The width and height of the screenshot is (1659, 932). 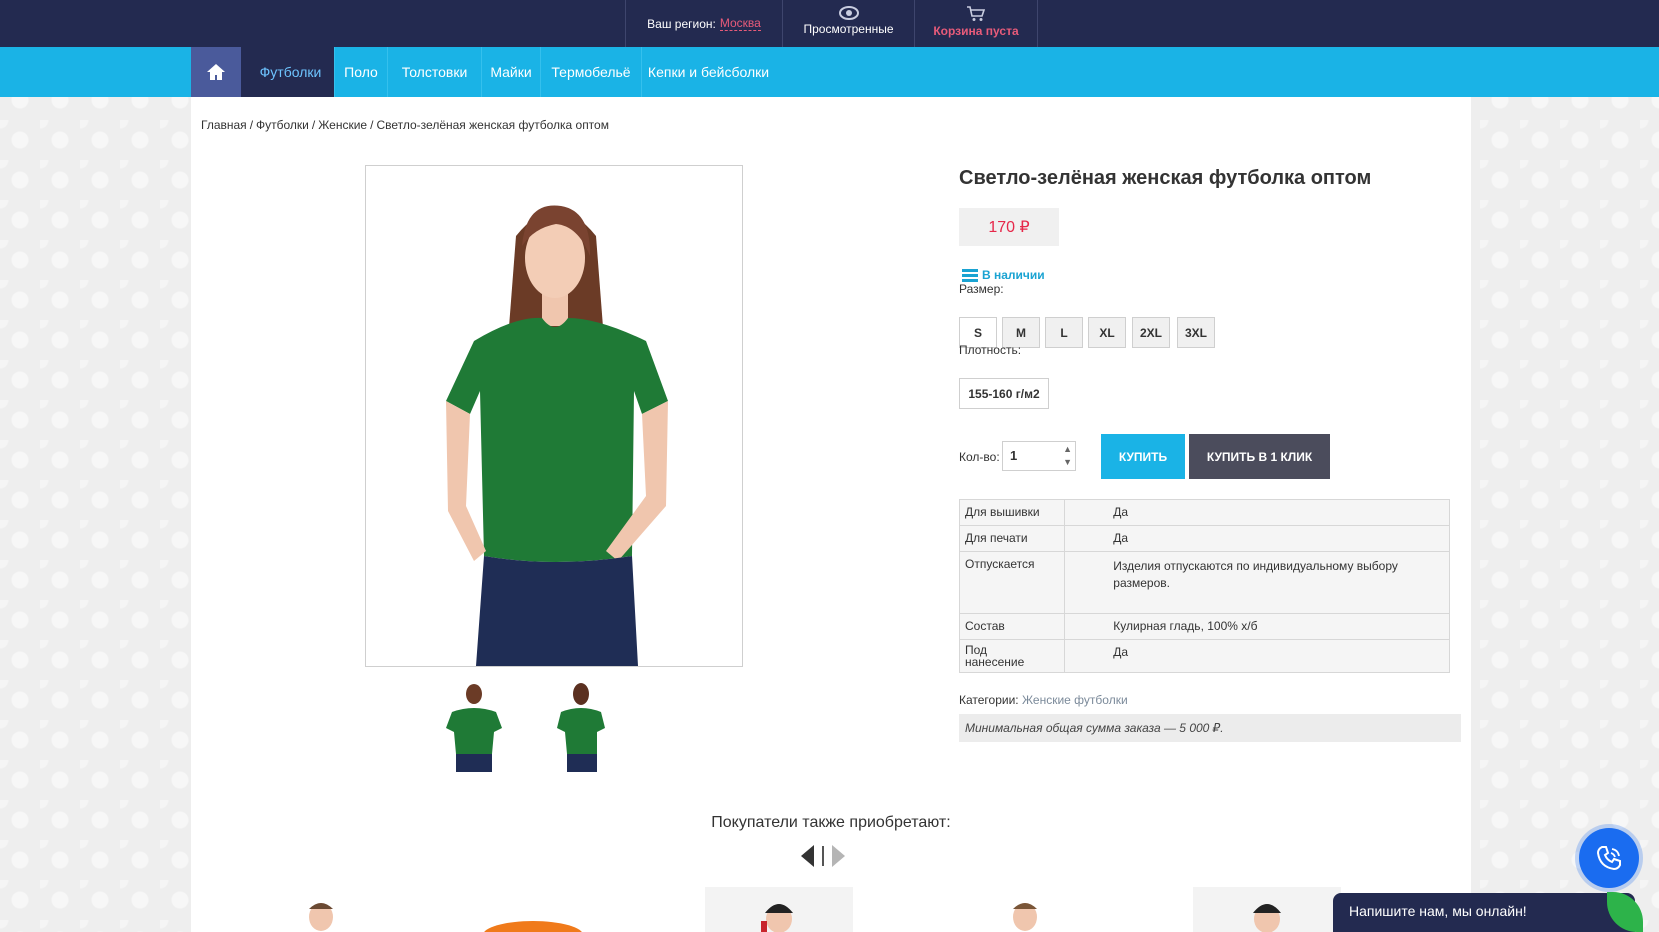 What do you see at coordinates (224, 125) in the screenshot?
I see `breadcrumb-home: Главная` at bounding box center [224, 125].